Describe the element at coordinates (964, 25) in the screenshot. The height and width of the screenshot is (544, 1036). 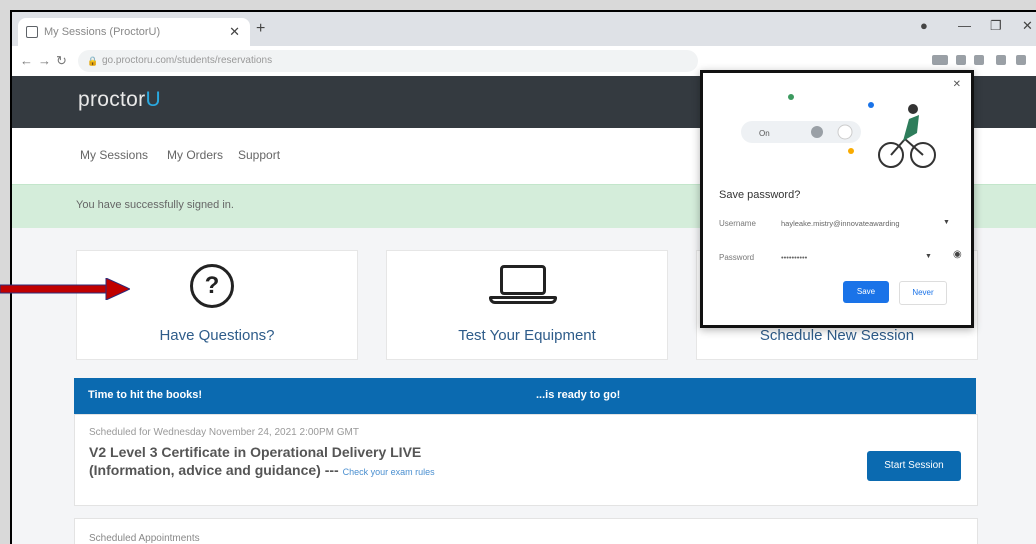
I see `minimize-icon: —` at that location.